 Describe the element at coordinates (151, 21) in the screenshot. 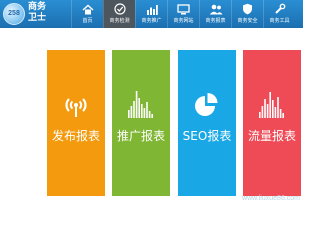

I see `nav-label: 商务推广` at that location.